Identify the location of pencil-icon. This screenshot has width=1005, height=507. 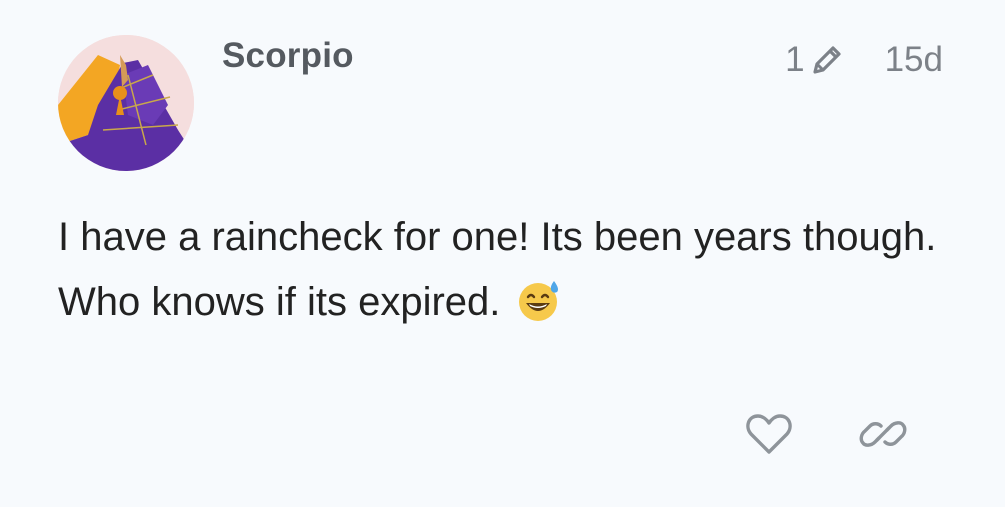
(827, 60).